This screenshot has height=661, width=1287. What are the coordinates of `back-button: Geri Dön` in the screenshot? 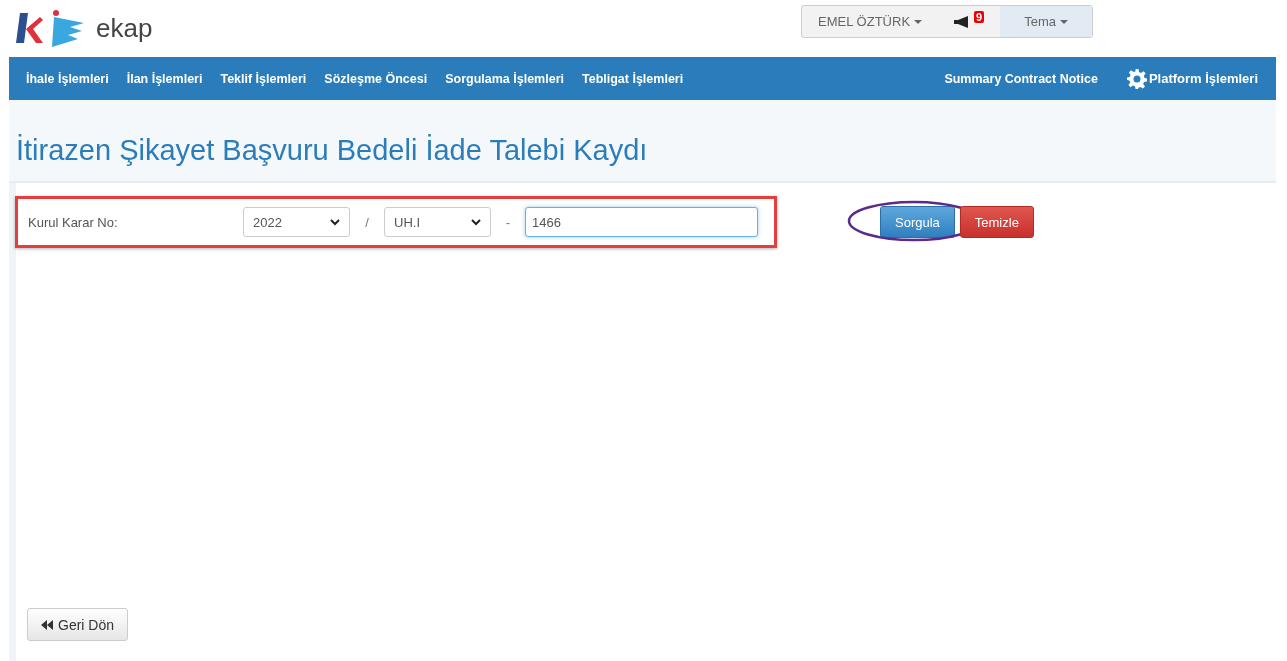 It's located at (78, 624).